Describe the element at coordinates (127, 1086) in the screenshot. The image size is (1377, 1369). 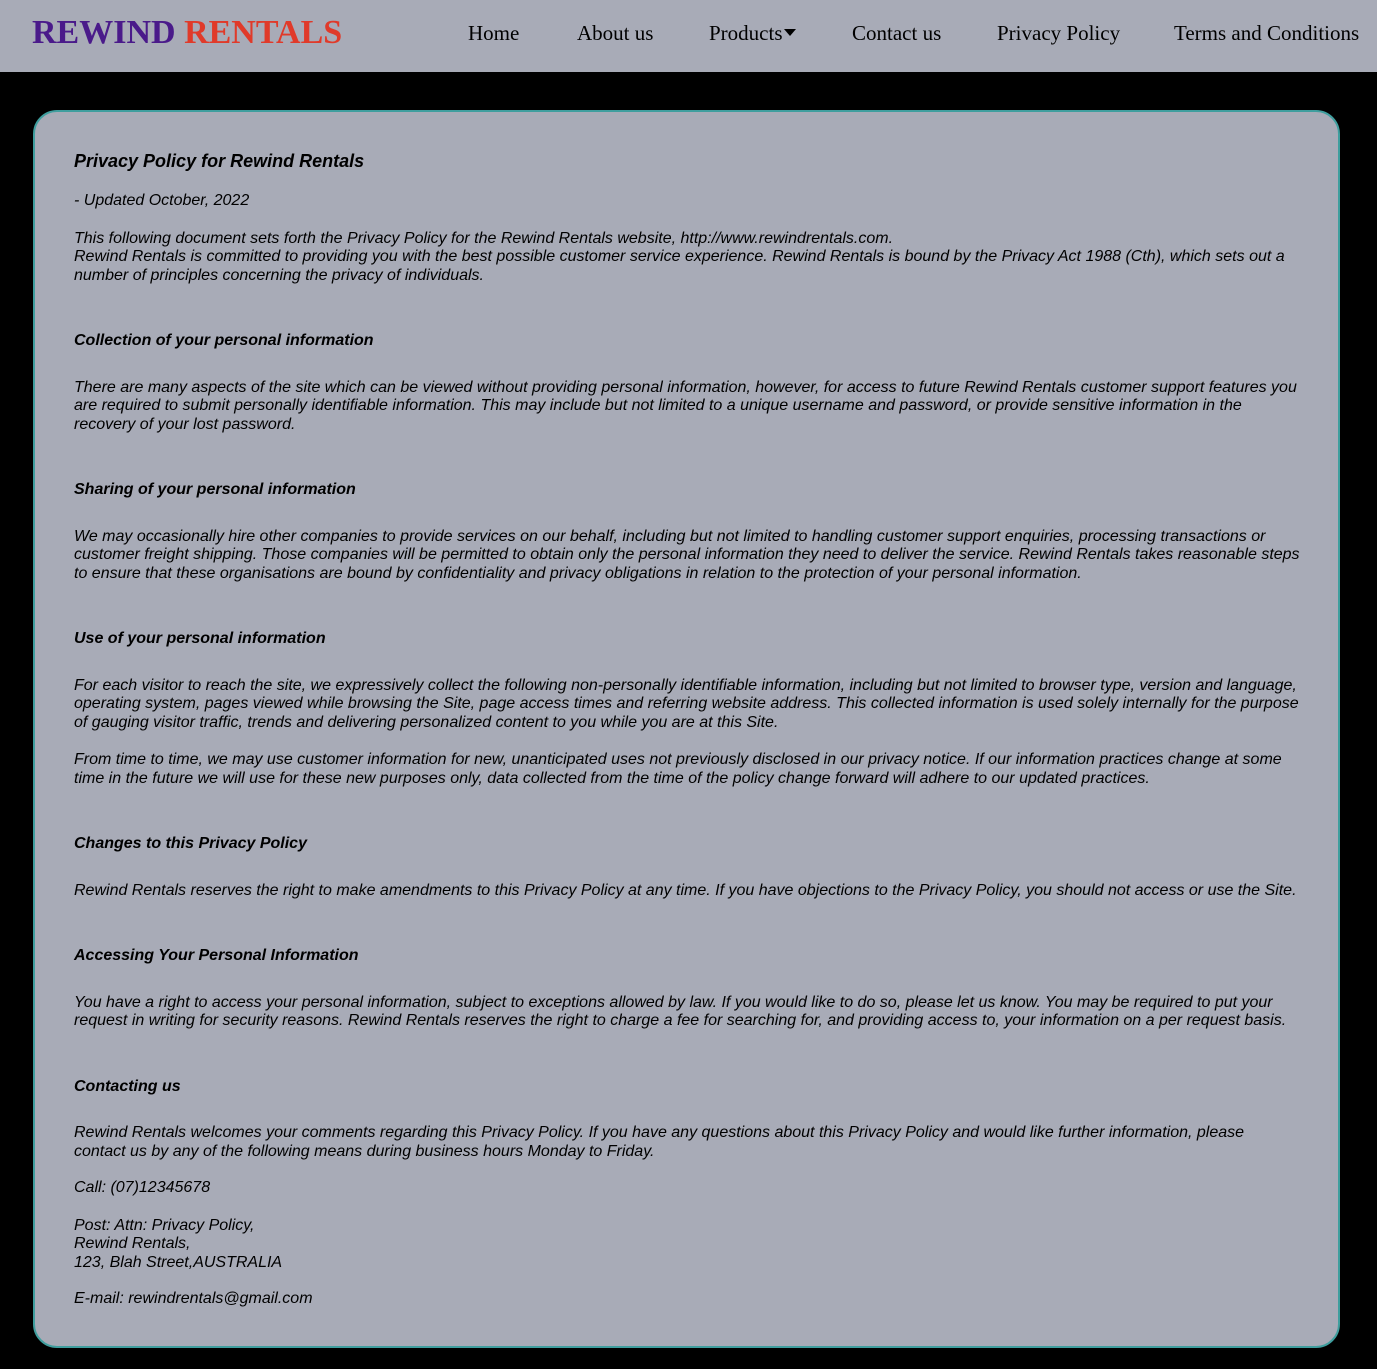
I see `contact-heading: Contacting us` at that location.